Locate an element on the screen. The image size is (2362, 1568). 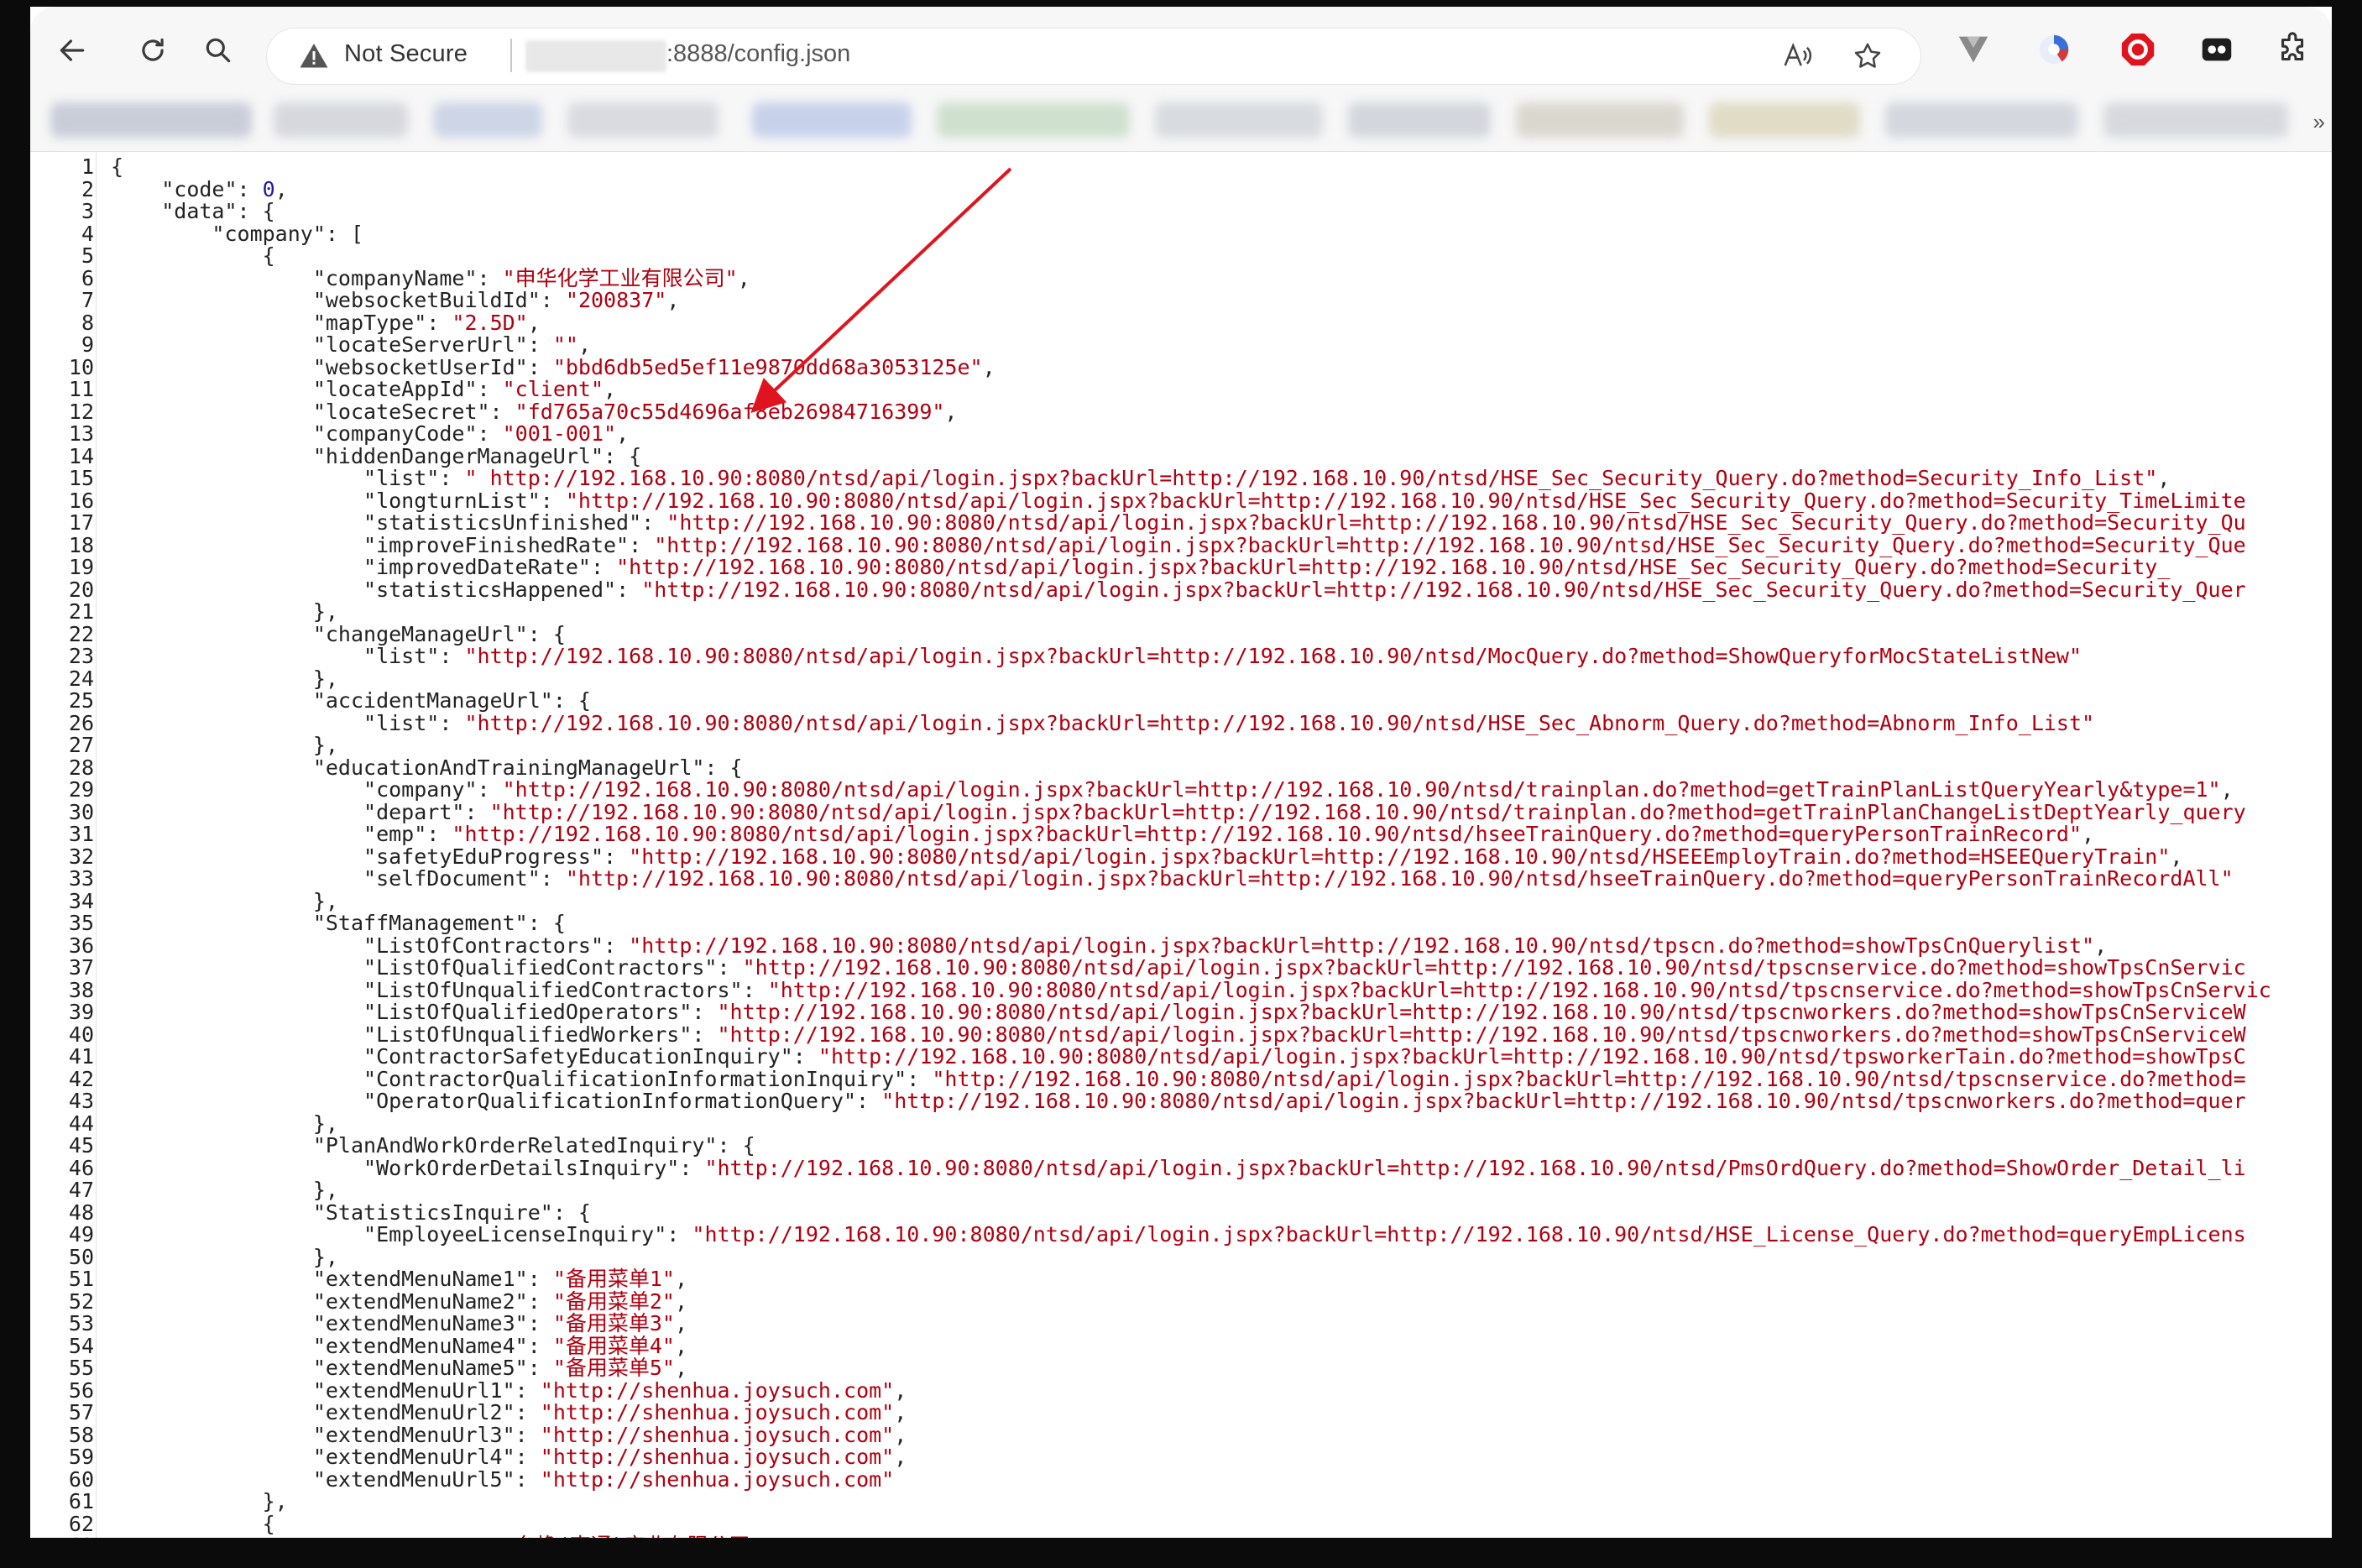
line-number: 27 is located at coordinates (81, 745).